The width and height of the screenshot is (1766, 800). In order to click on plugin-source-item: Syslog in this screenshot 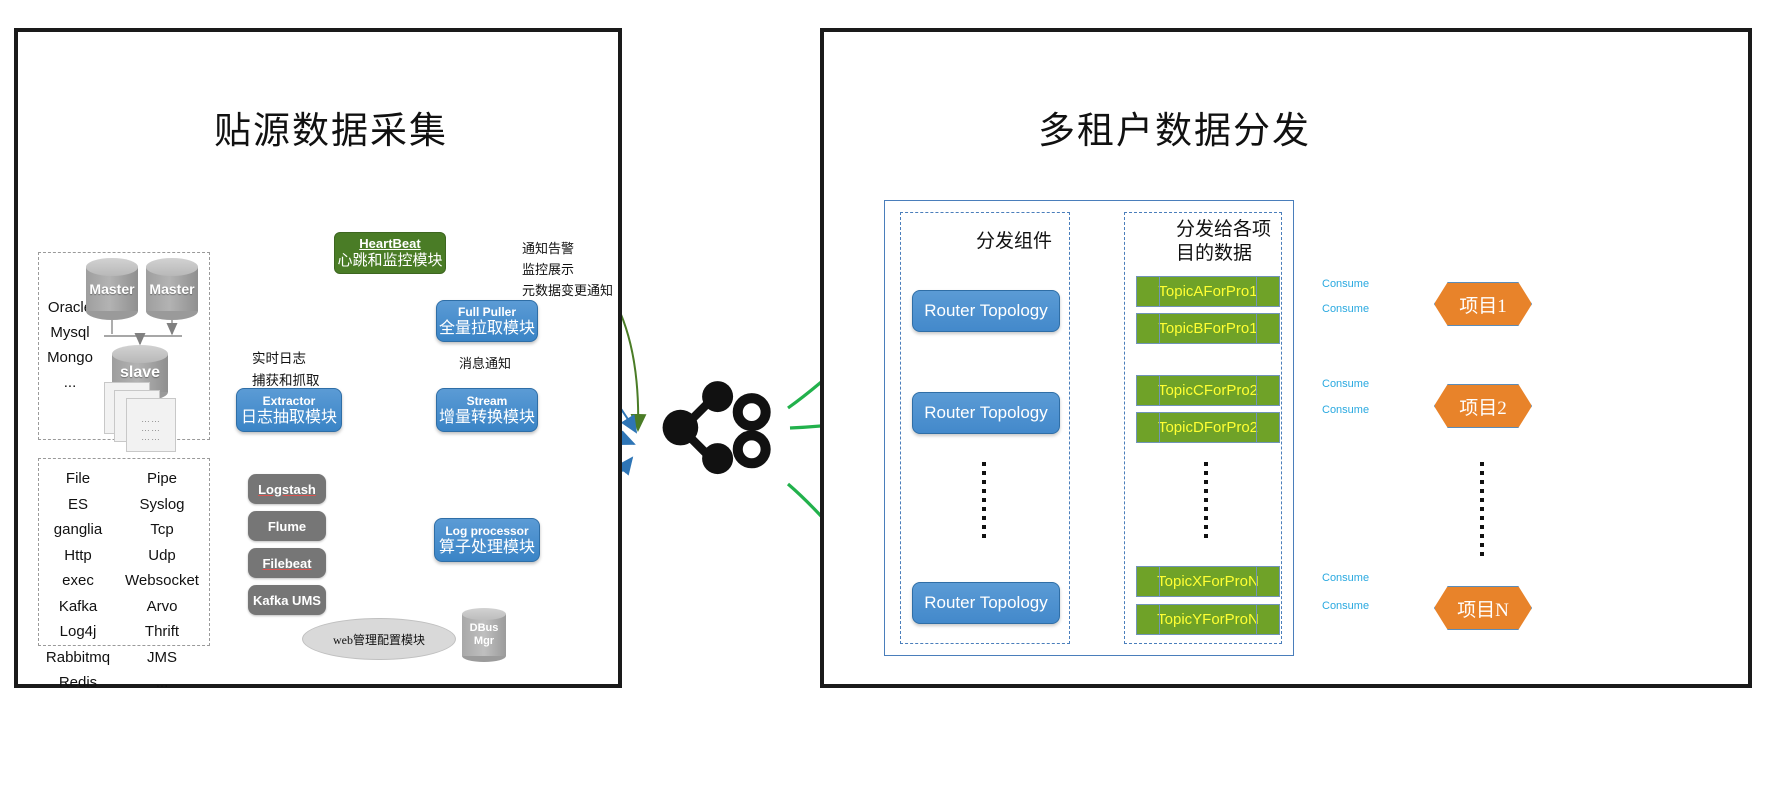, I will do `click(162, 504)`.